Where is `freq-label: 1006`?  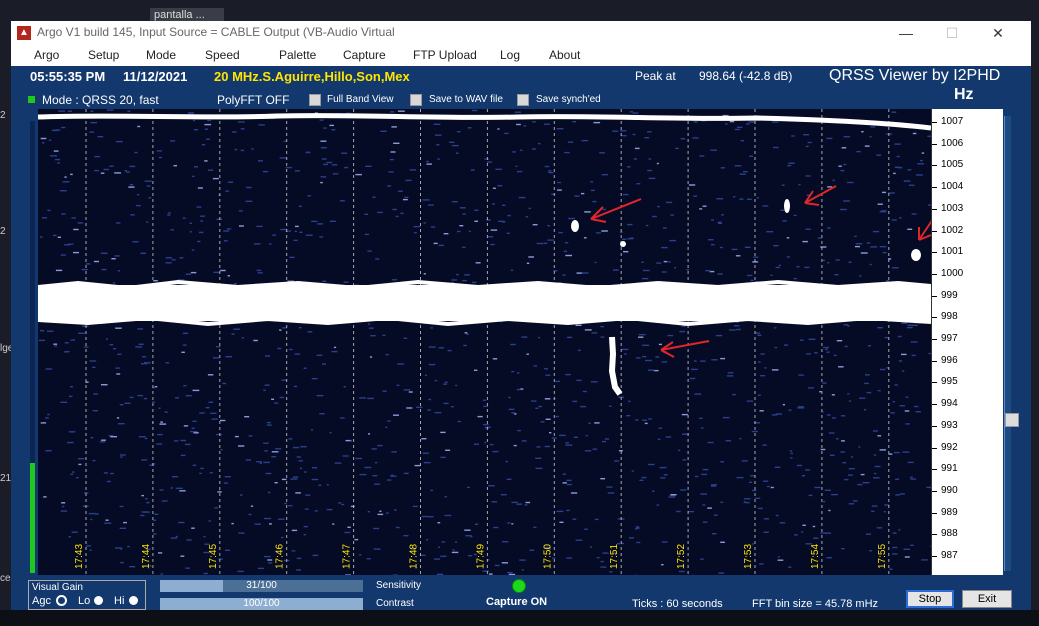
freq-label: 1006 is located at coordinates (952, 143).